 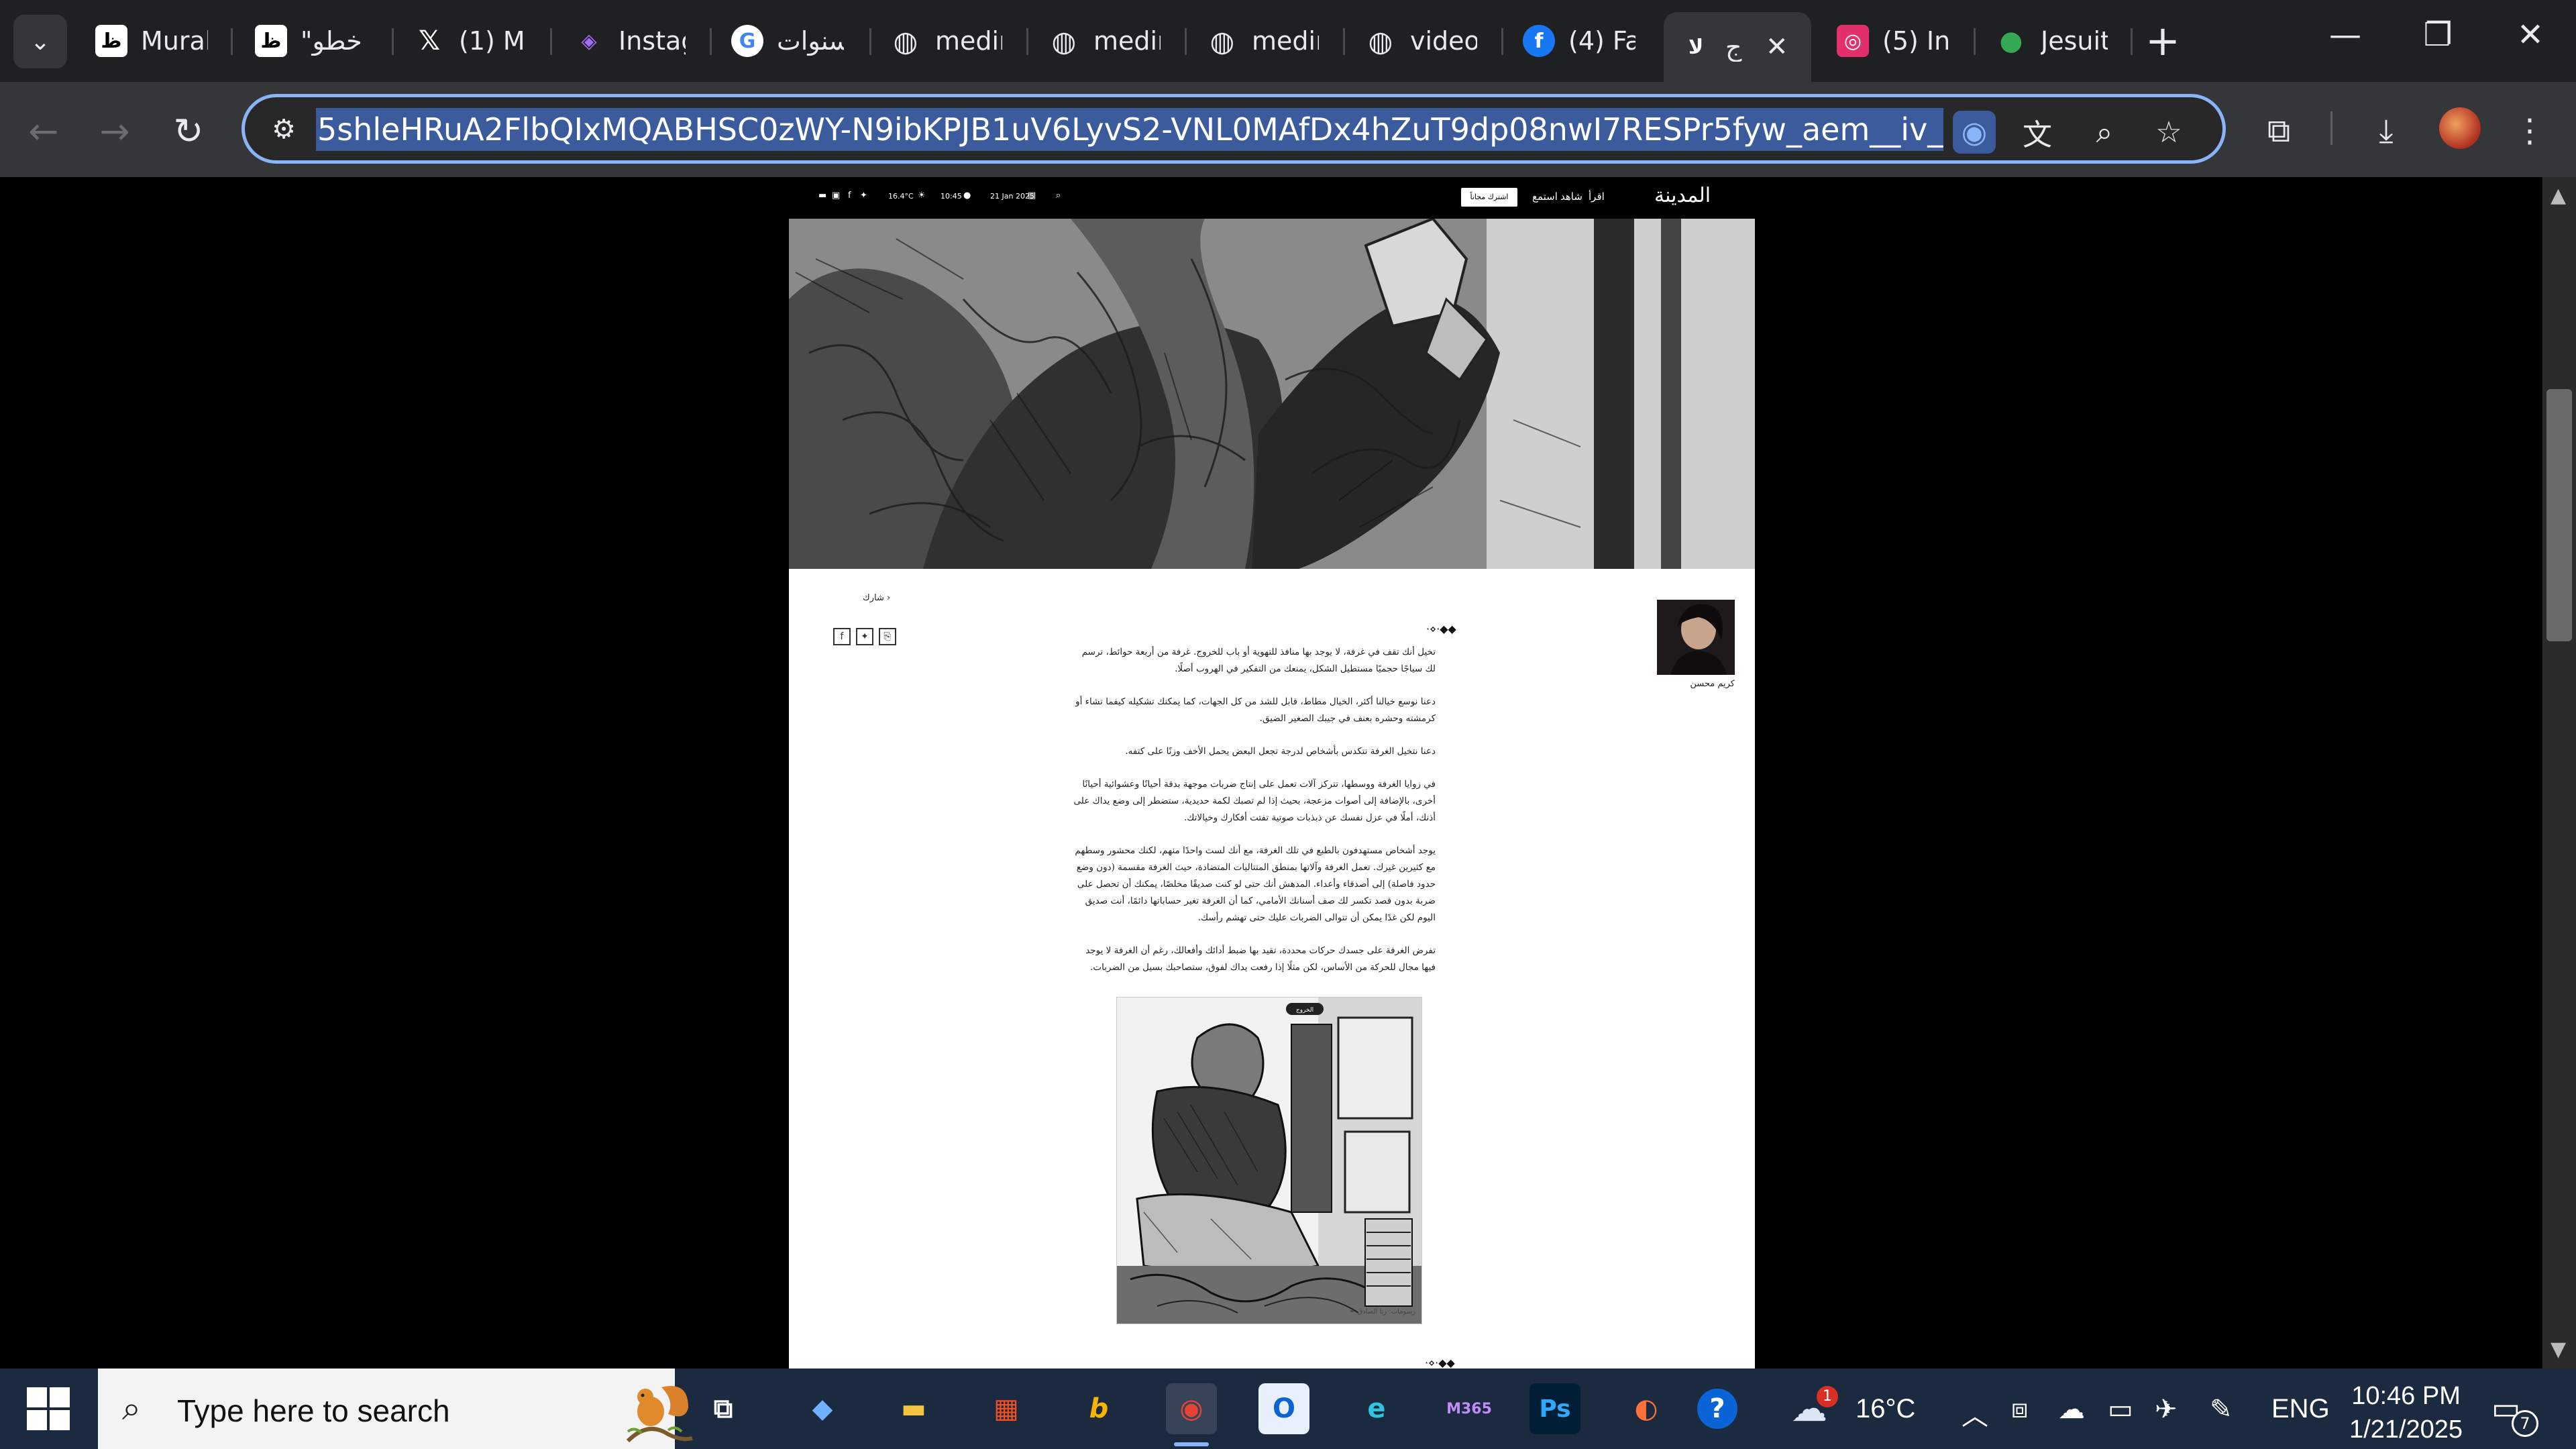 What do you see at coordinates (2221, 1409) in the screenshot?
I see `pen-workspace-icon: ✎` at bounding box center [2221, 1409].